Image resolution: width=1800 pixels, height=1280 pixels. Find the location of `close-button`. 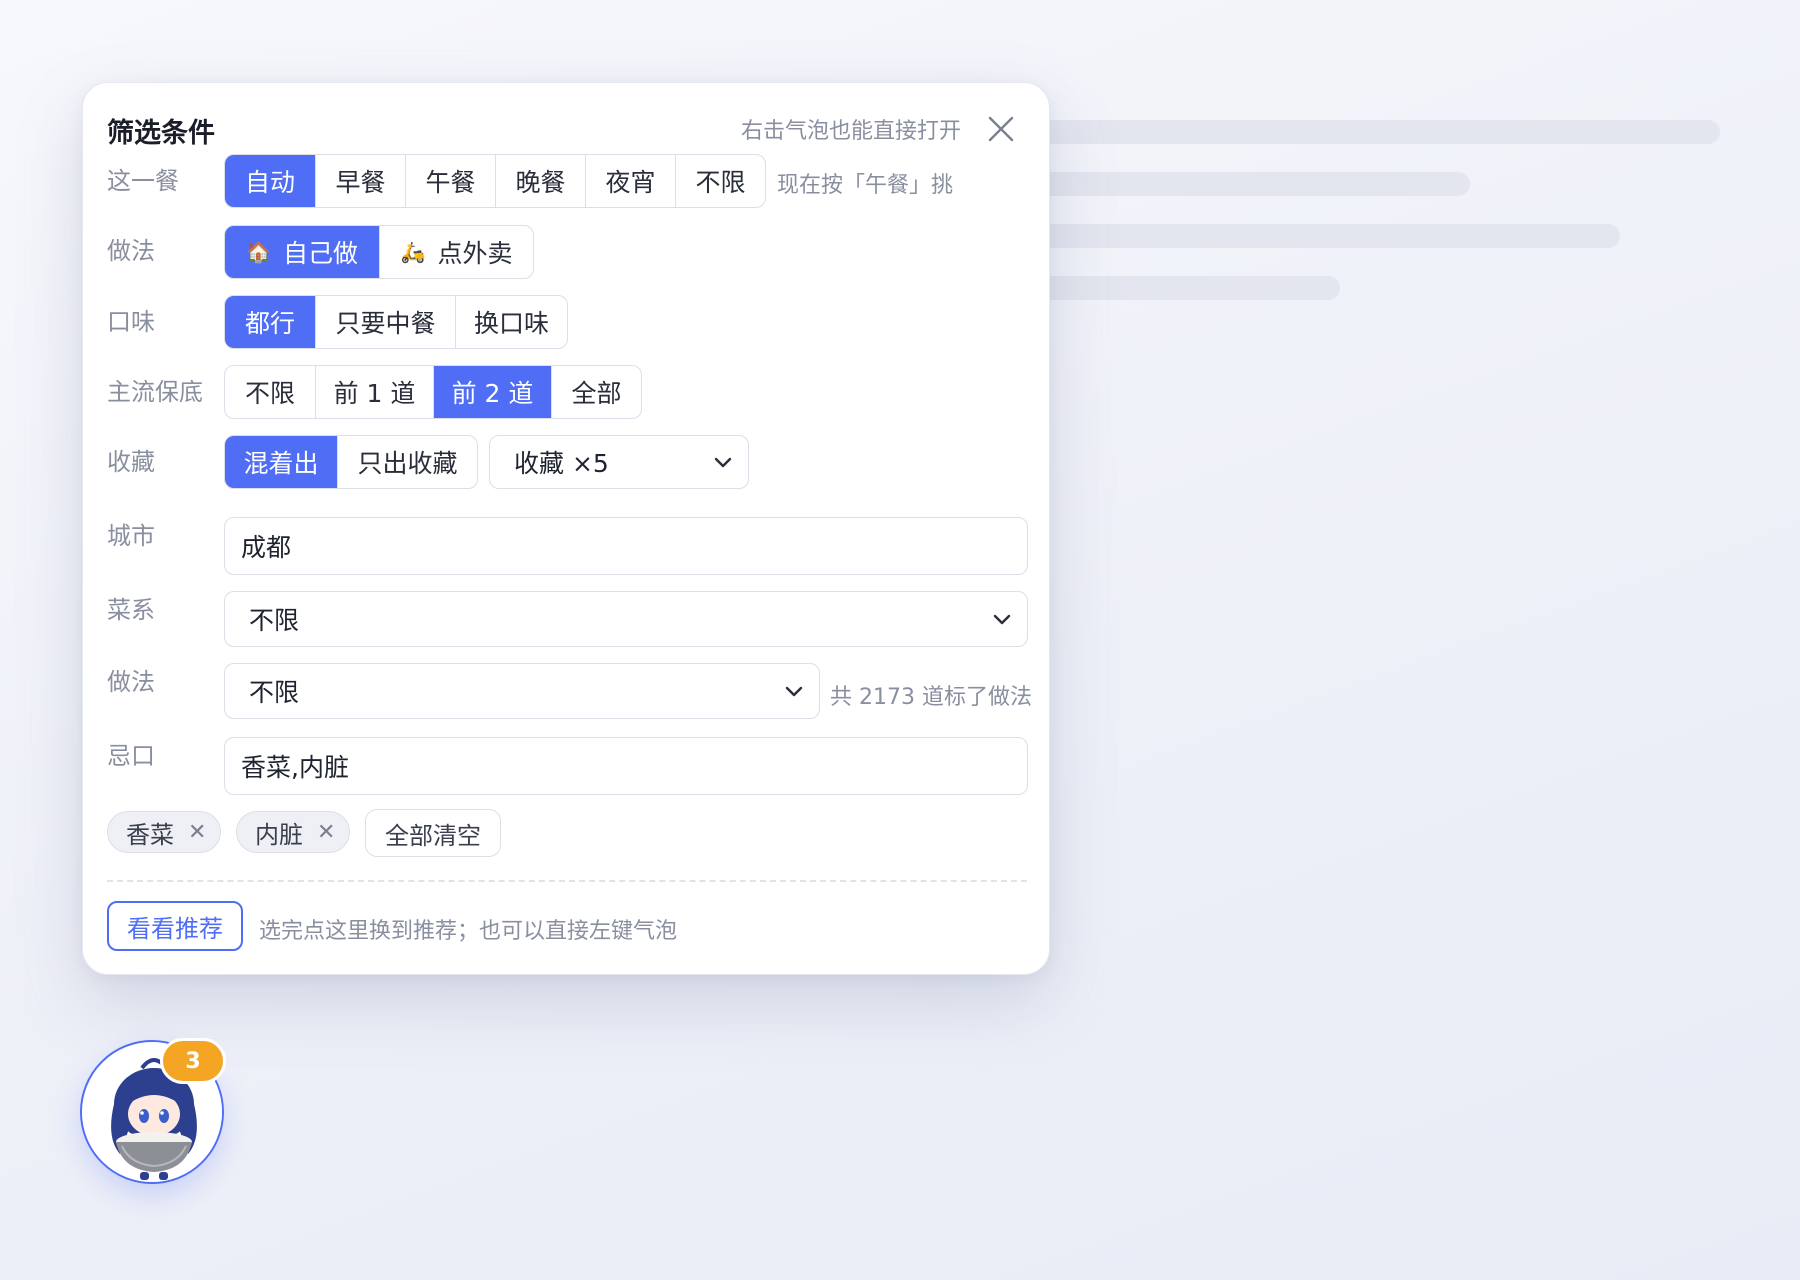

close-button is located at coordinates (1001, 129).